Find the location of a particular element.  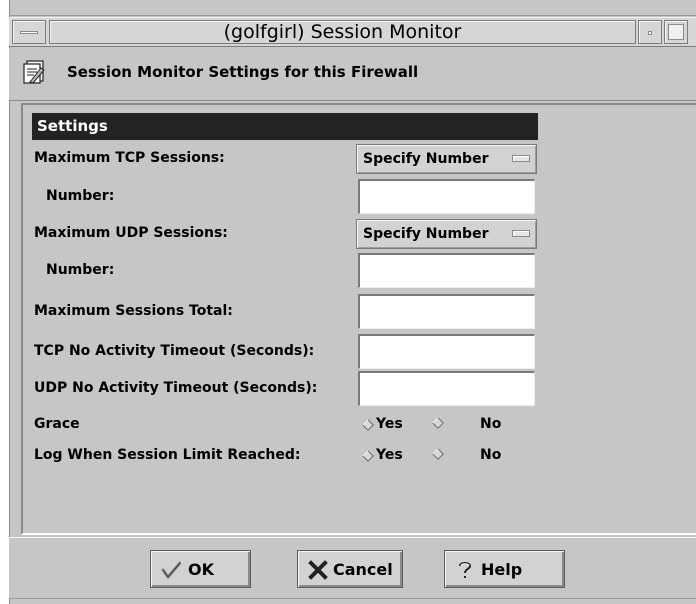

grace-no-label: No is located at coordinates (490, 424).